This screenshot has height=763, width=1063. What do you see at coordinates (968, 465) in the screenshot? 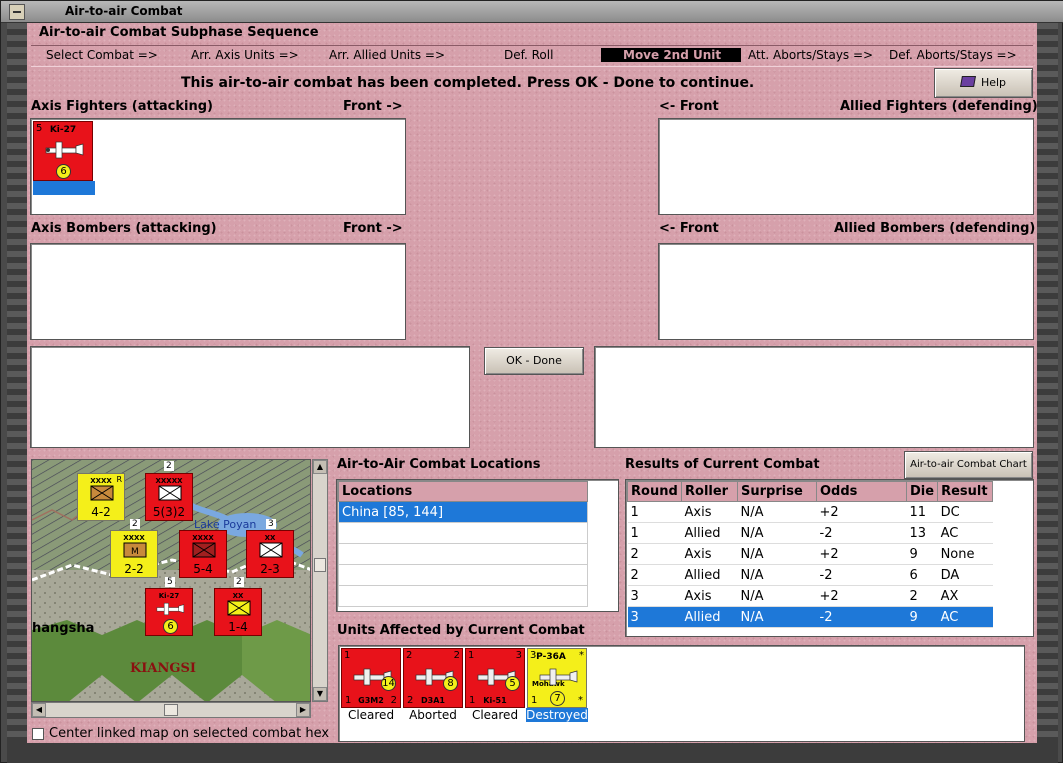
I see `combat-chart-button: Air-to-air Combat Chart` at bounding box center [968, 465].